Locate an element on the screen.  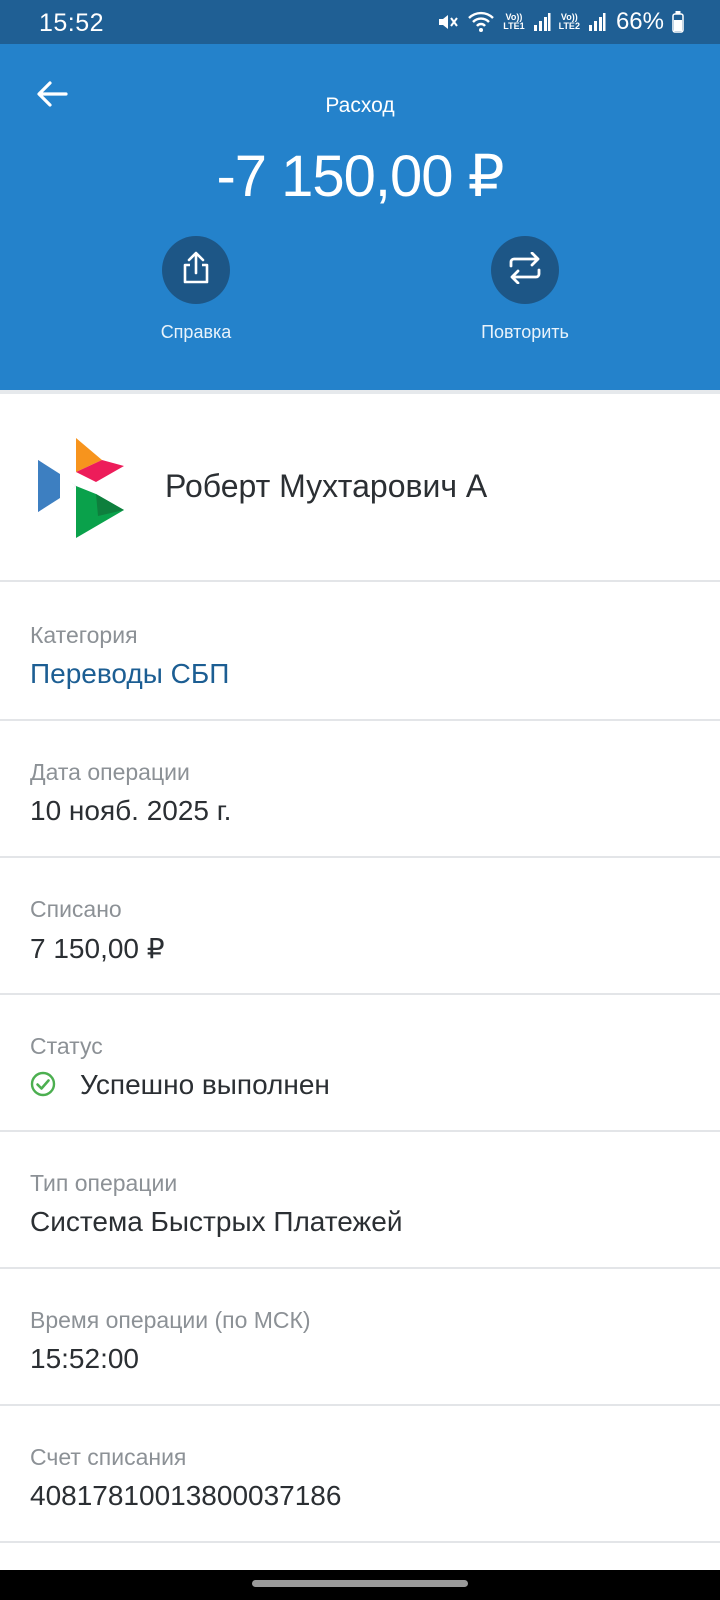
system-nav-bar is located at coordinates (360, 1585).